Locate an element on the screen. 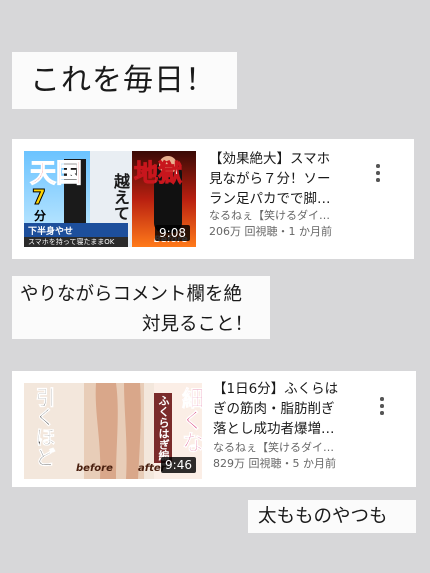  video-title-line: 【効果絶大】スマホ is located at coordinates (270, 159).